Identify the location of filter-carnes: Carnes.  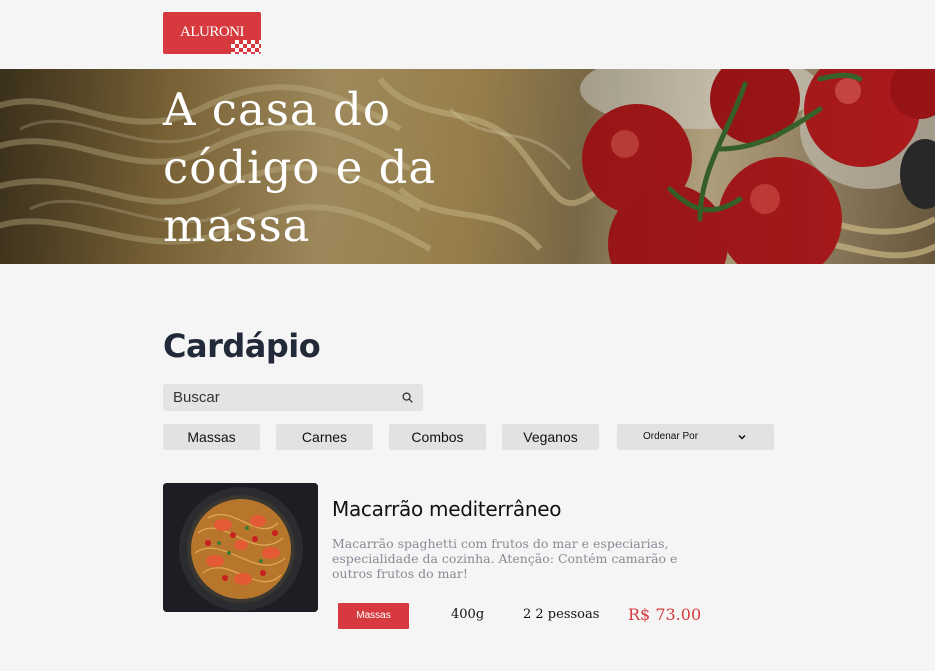
(324, 437).